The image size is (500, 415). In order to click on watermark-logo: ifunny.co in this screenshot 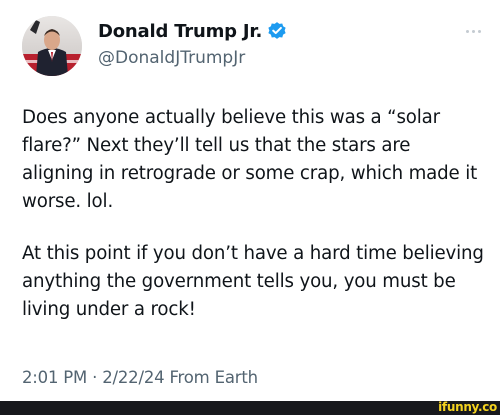, I will do `click(467, 407)`.